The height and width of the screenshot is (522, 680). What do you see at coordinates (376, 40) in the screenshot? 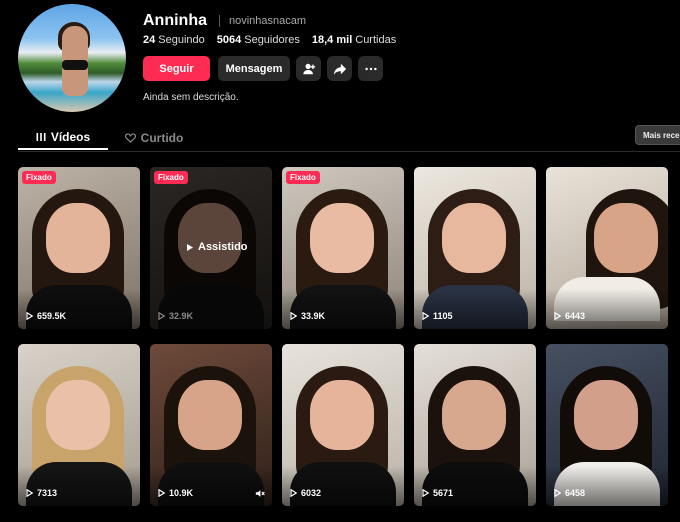
I see `likes-label: Curtidas` at bounding box center [376, 40].